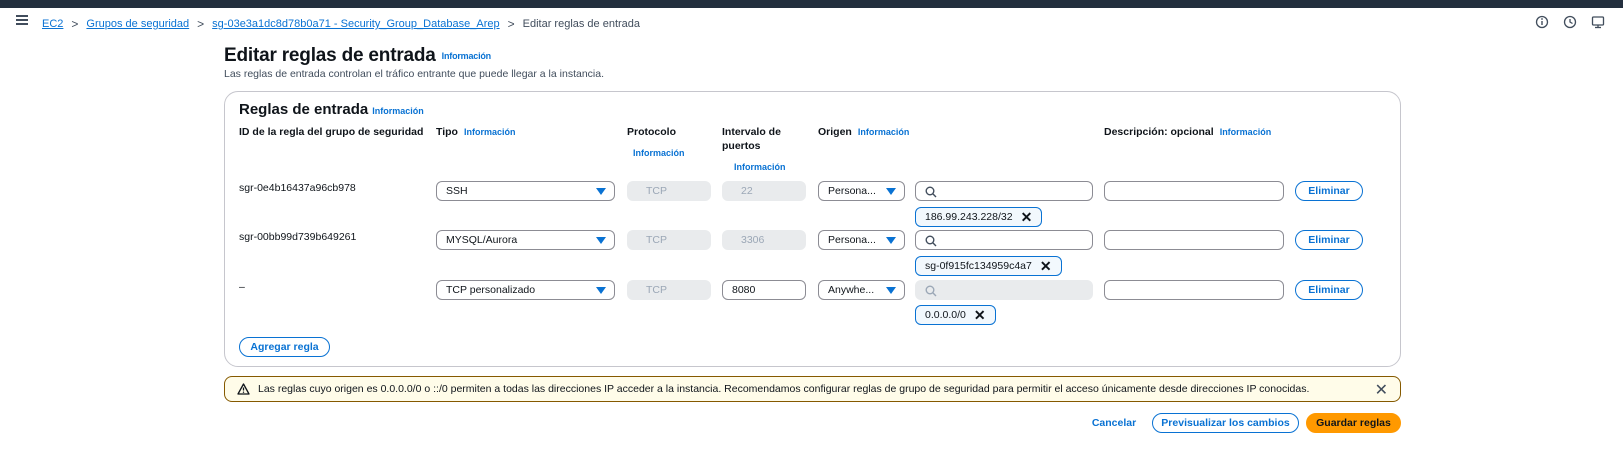  Describe the element at coordinates (330, 55) in the screenshot. I see `page-title-text: Editar reglas de entrada` at that location.